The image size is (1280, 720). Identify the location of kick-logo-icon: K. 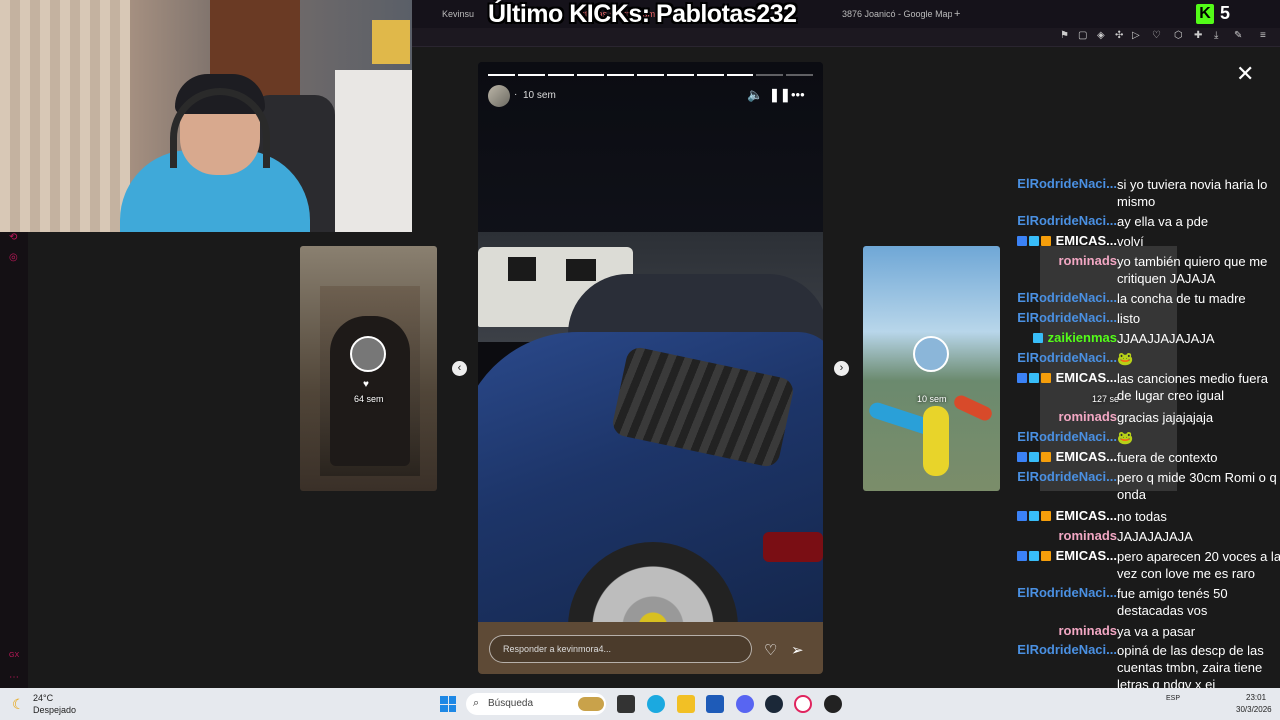
(1205, 14).